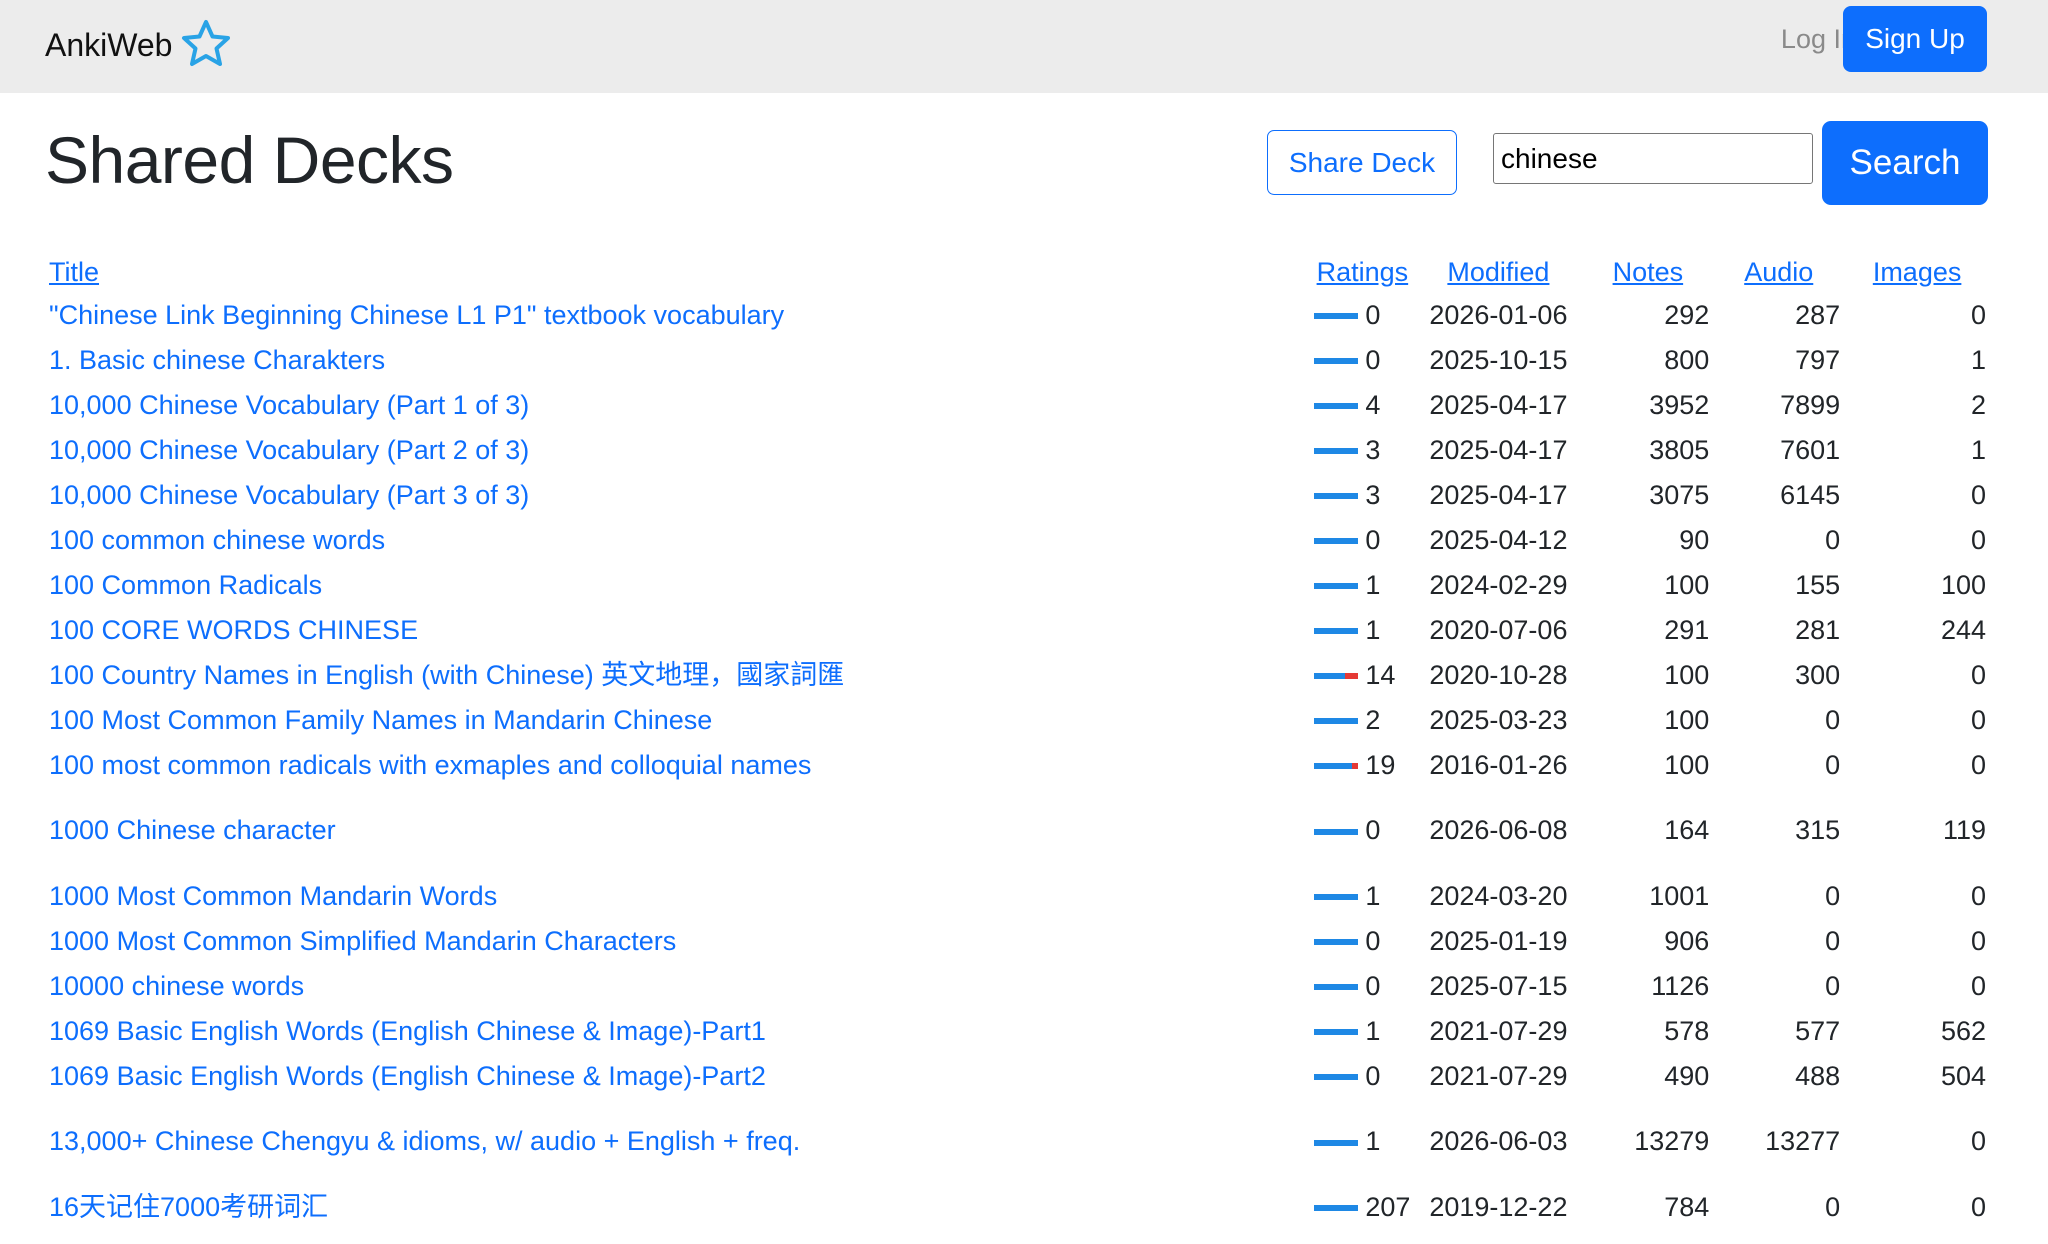 The height and width of the screenshot is (1244, 2048). I want to click on column-header-ratings: Ratings, so click(1362, 272).